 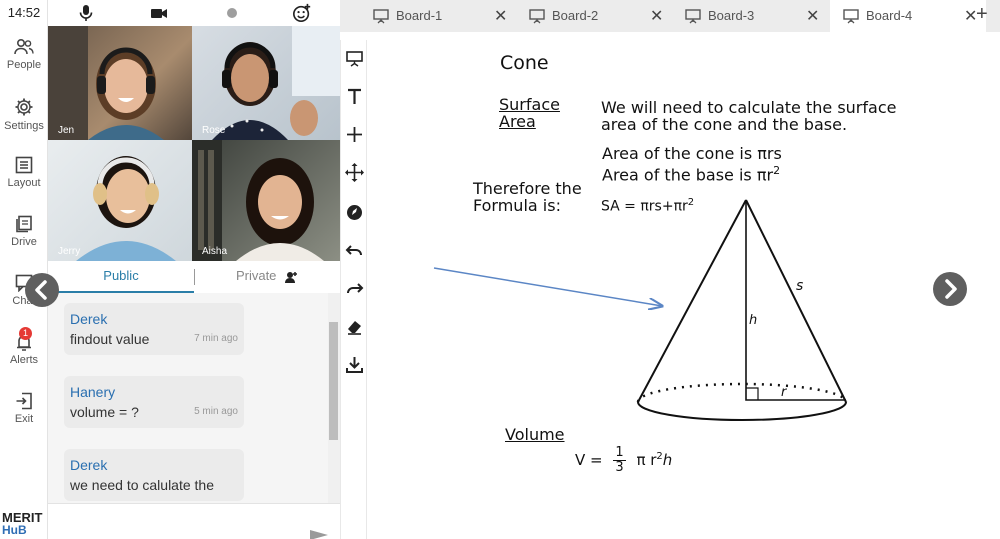 I want to click on text-icon, so click(x=354, y=96).